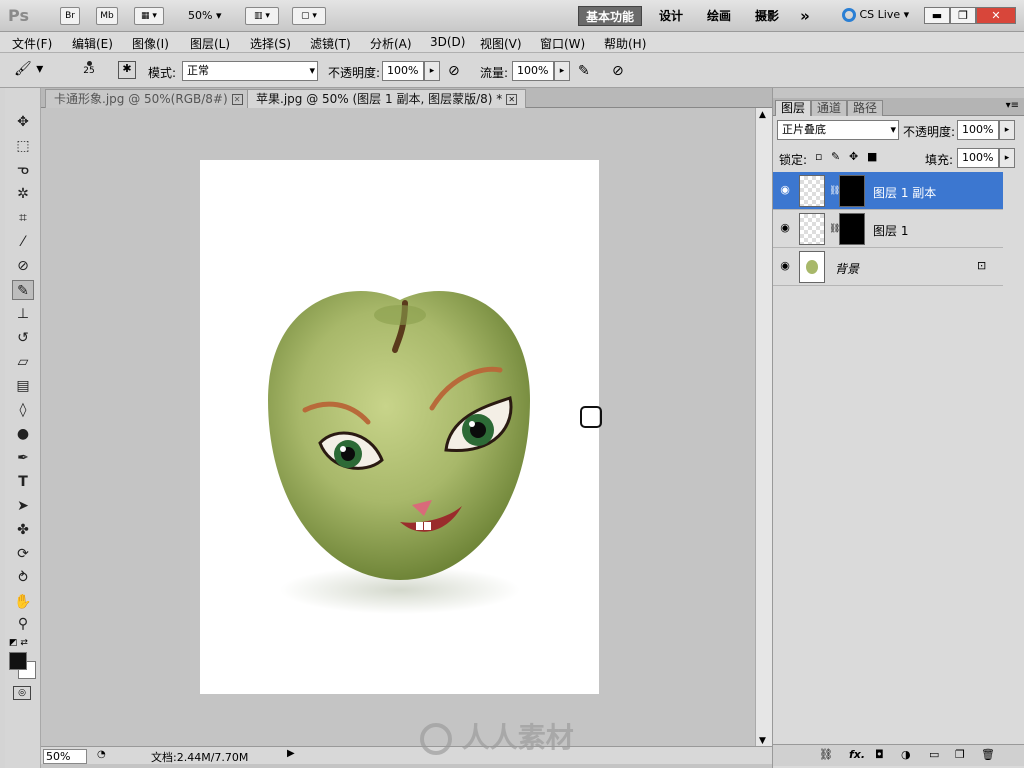 The height and width of the screenshot is (768, 1024). Describe the element at coordinates (888, 191) in the screenshot. I see `layer-row-layer1-copy: ◉ ⛓ 图层 1 副本` at that location.